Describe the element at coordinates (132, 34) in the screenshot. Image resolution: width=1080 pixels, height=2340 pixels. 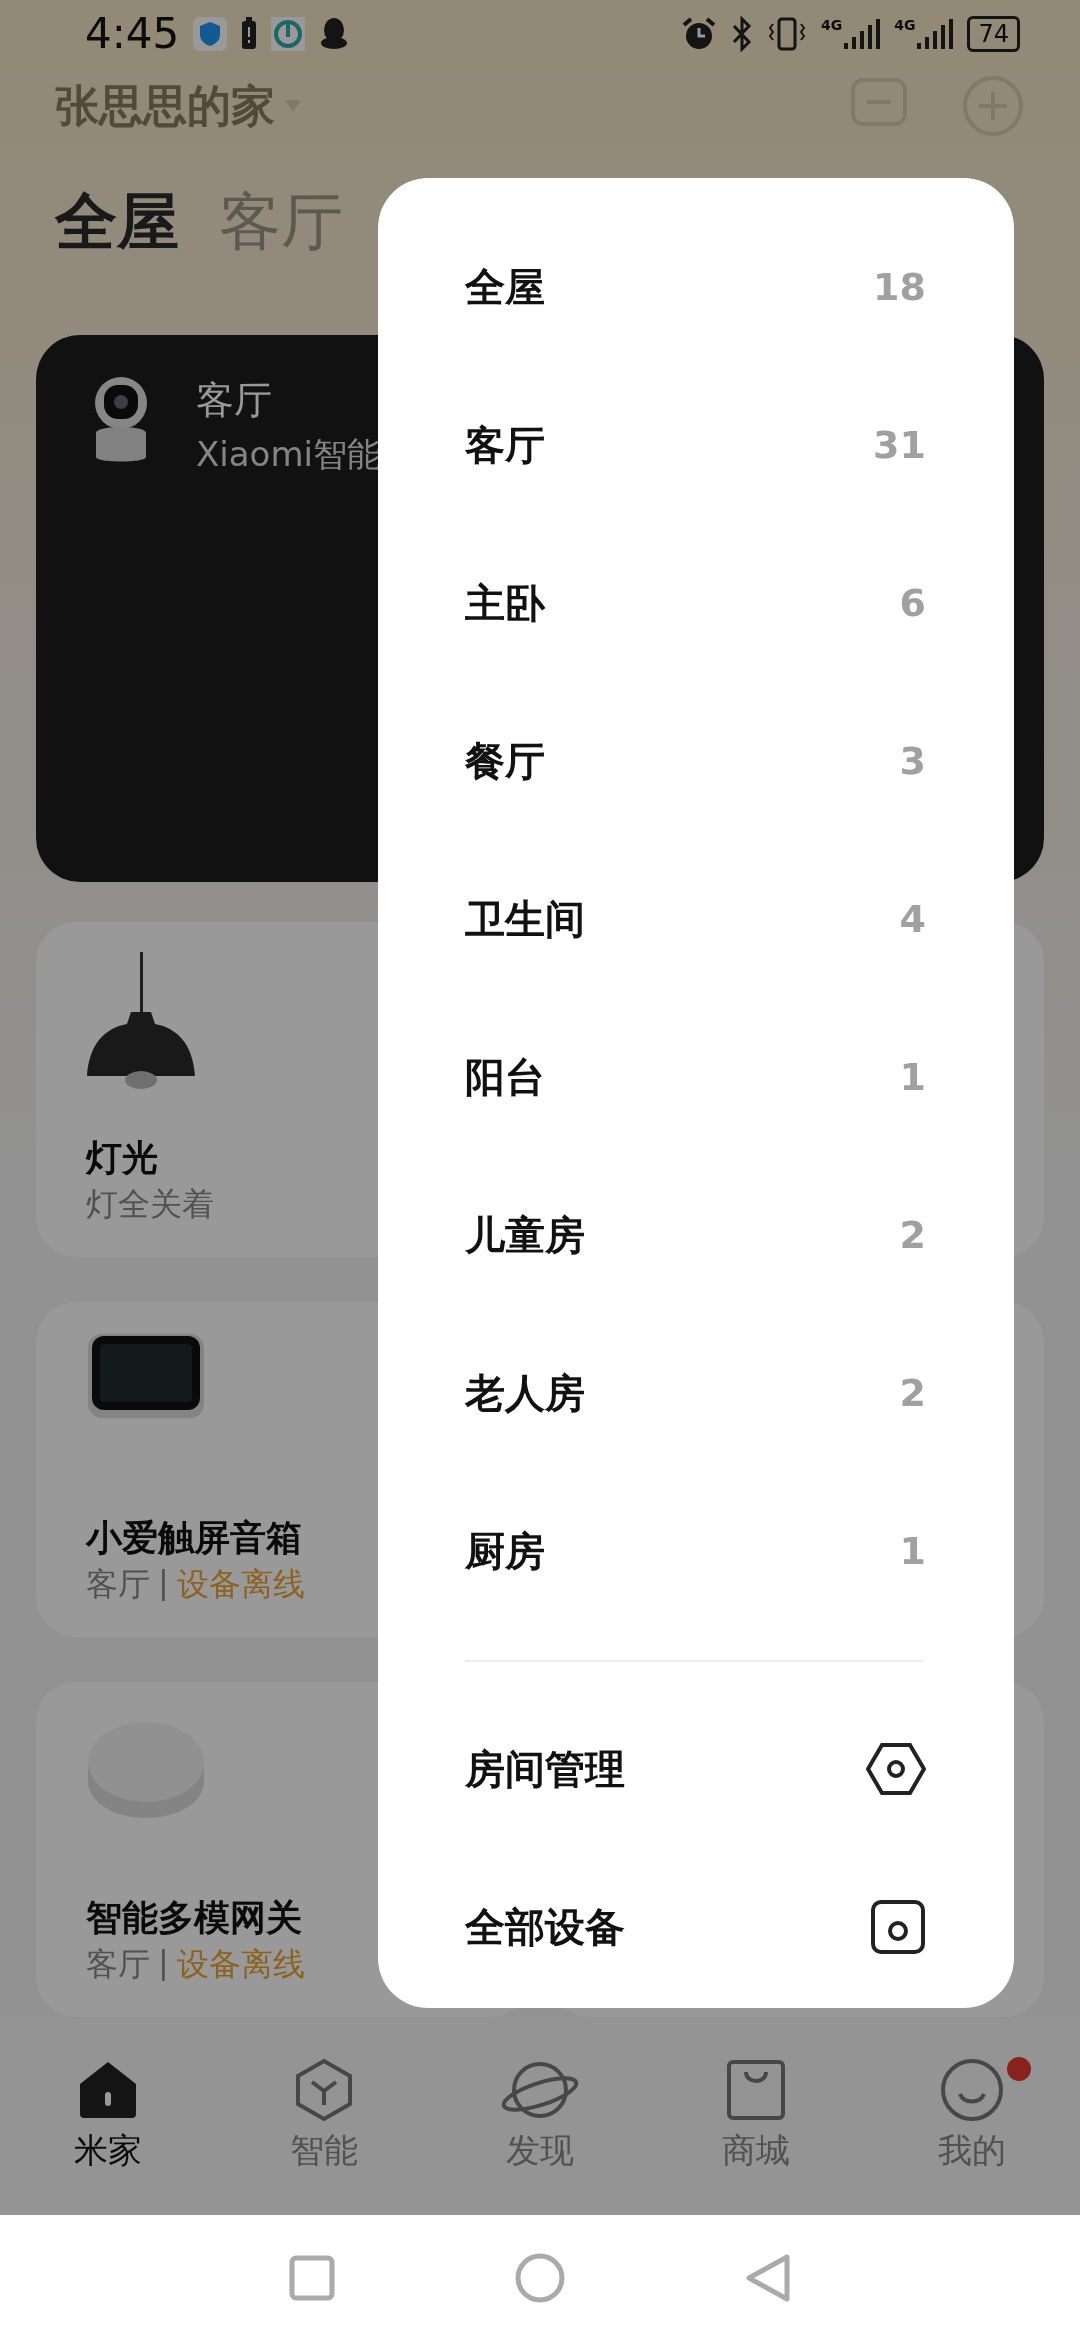
I see `clock-time: 4:45` at that location.